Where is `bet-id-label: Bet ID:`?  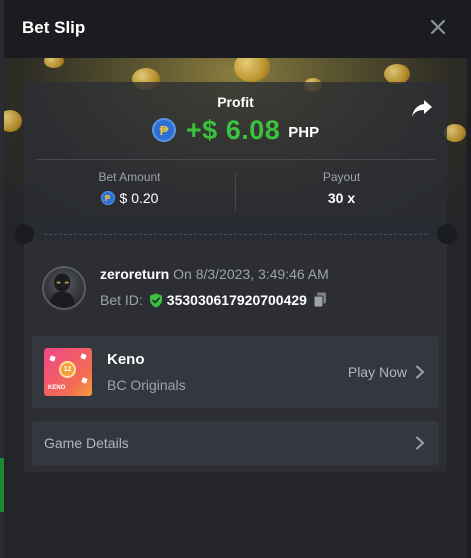
bet-id-label: Bet ID: is located at coordinates (121, 300).